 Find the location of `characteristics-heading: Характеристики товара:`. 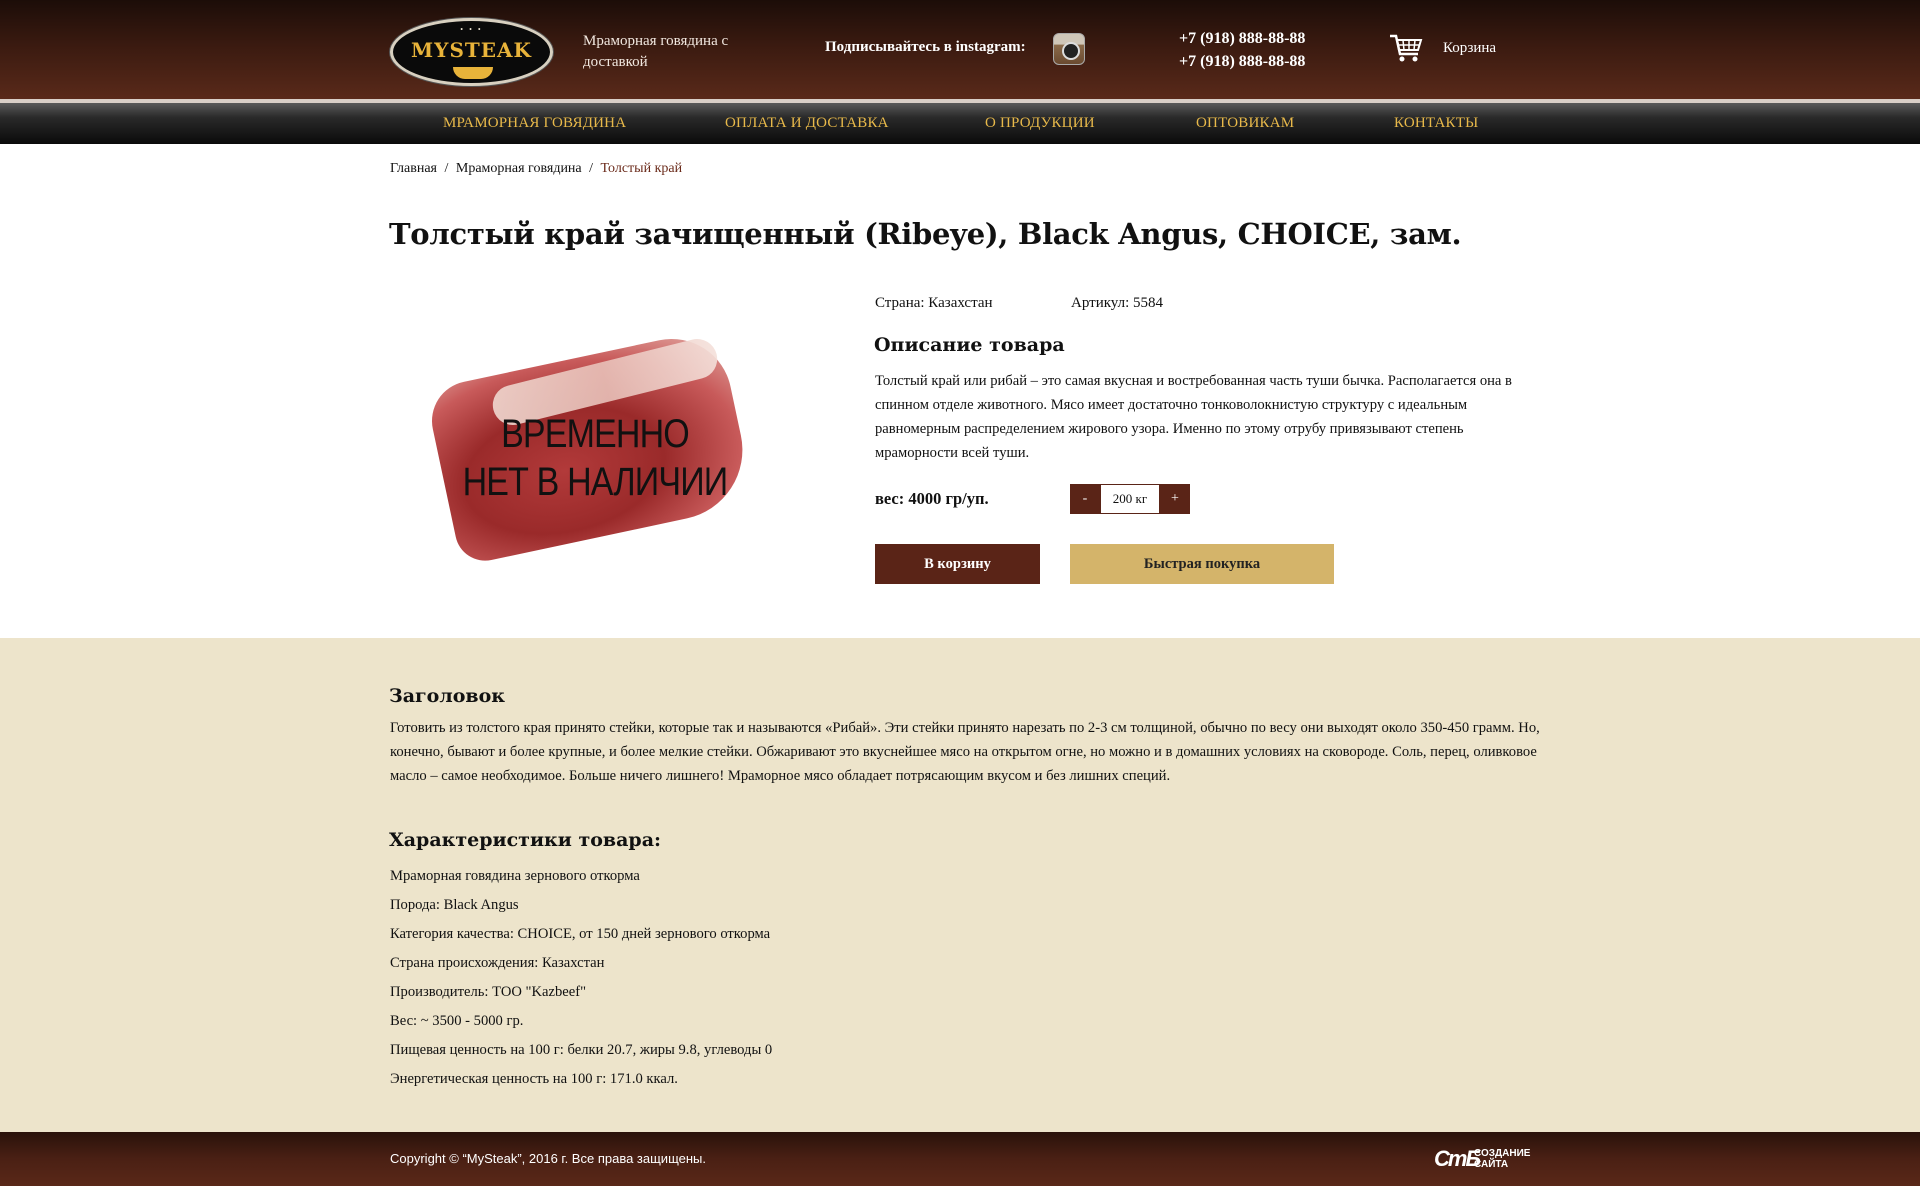

characteristics-heading: Характеристики товара: is located at coordinates (525, 840).